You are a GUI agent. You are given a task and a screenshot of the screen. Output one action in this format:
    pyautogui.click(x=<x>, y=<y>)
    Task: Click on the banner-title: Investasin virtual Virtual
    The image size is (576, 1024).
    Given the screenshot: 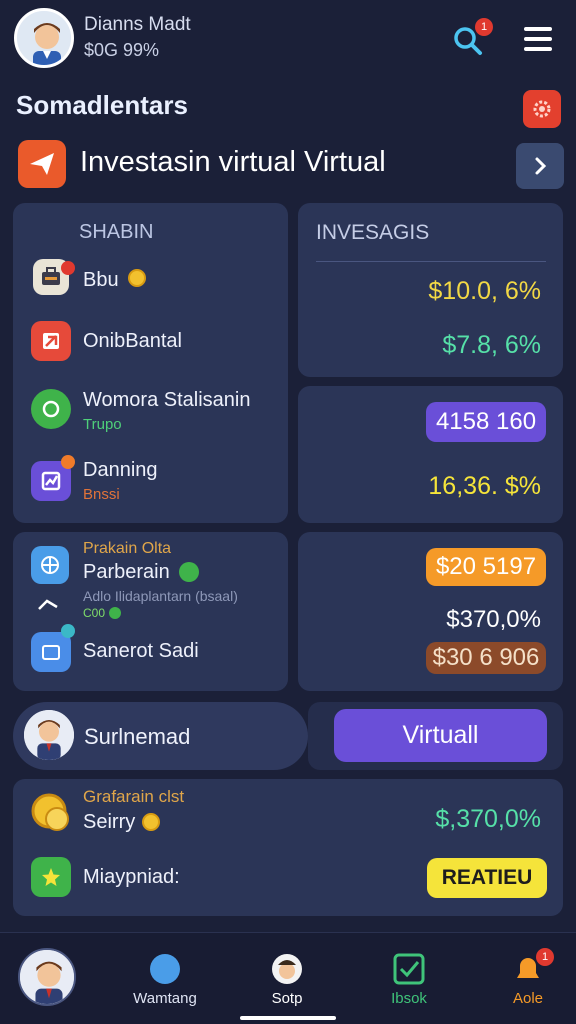 What is the action you would take?
    pyautogui.click(x=233, y=162)
    